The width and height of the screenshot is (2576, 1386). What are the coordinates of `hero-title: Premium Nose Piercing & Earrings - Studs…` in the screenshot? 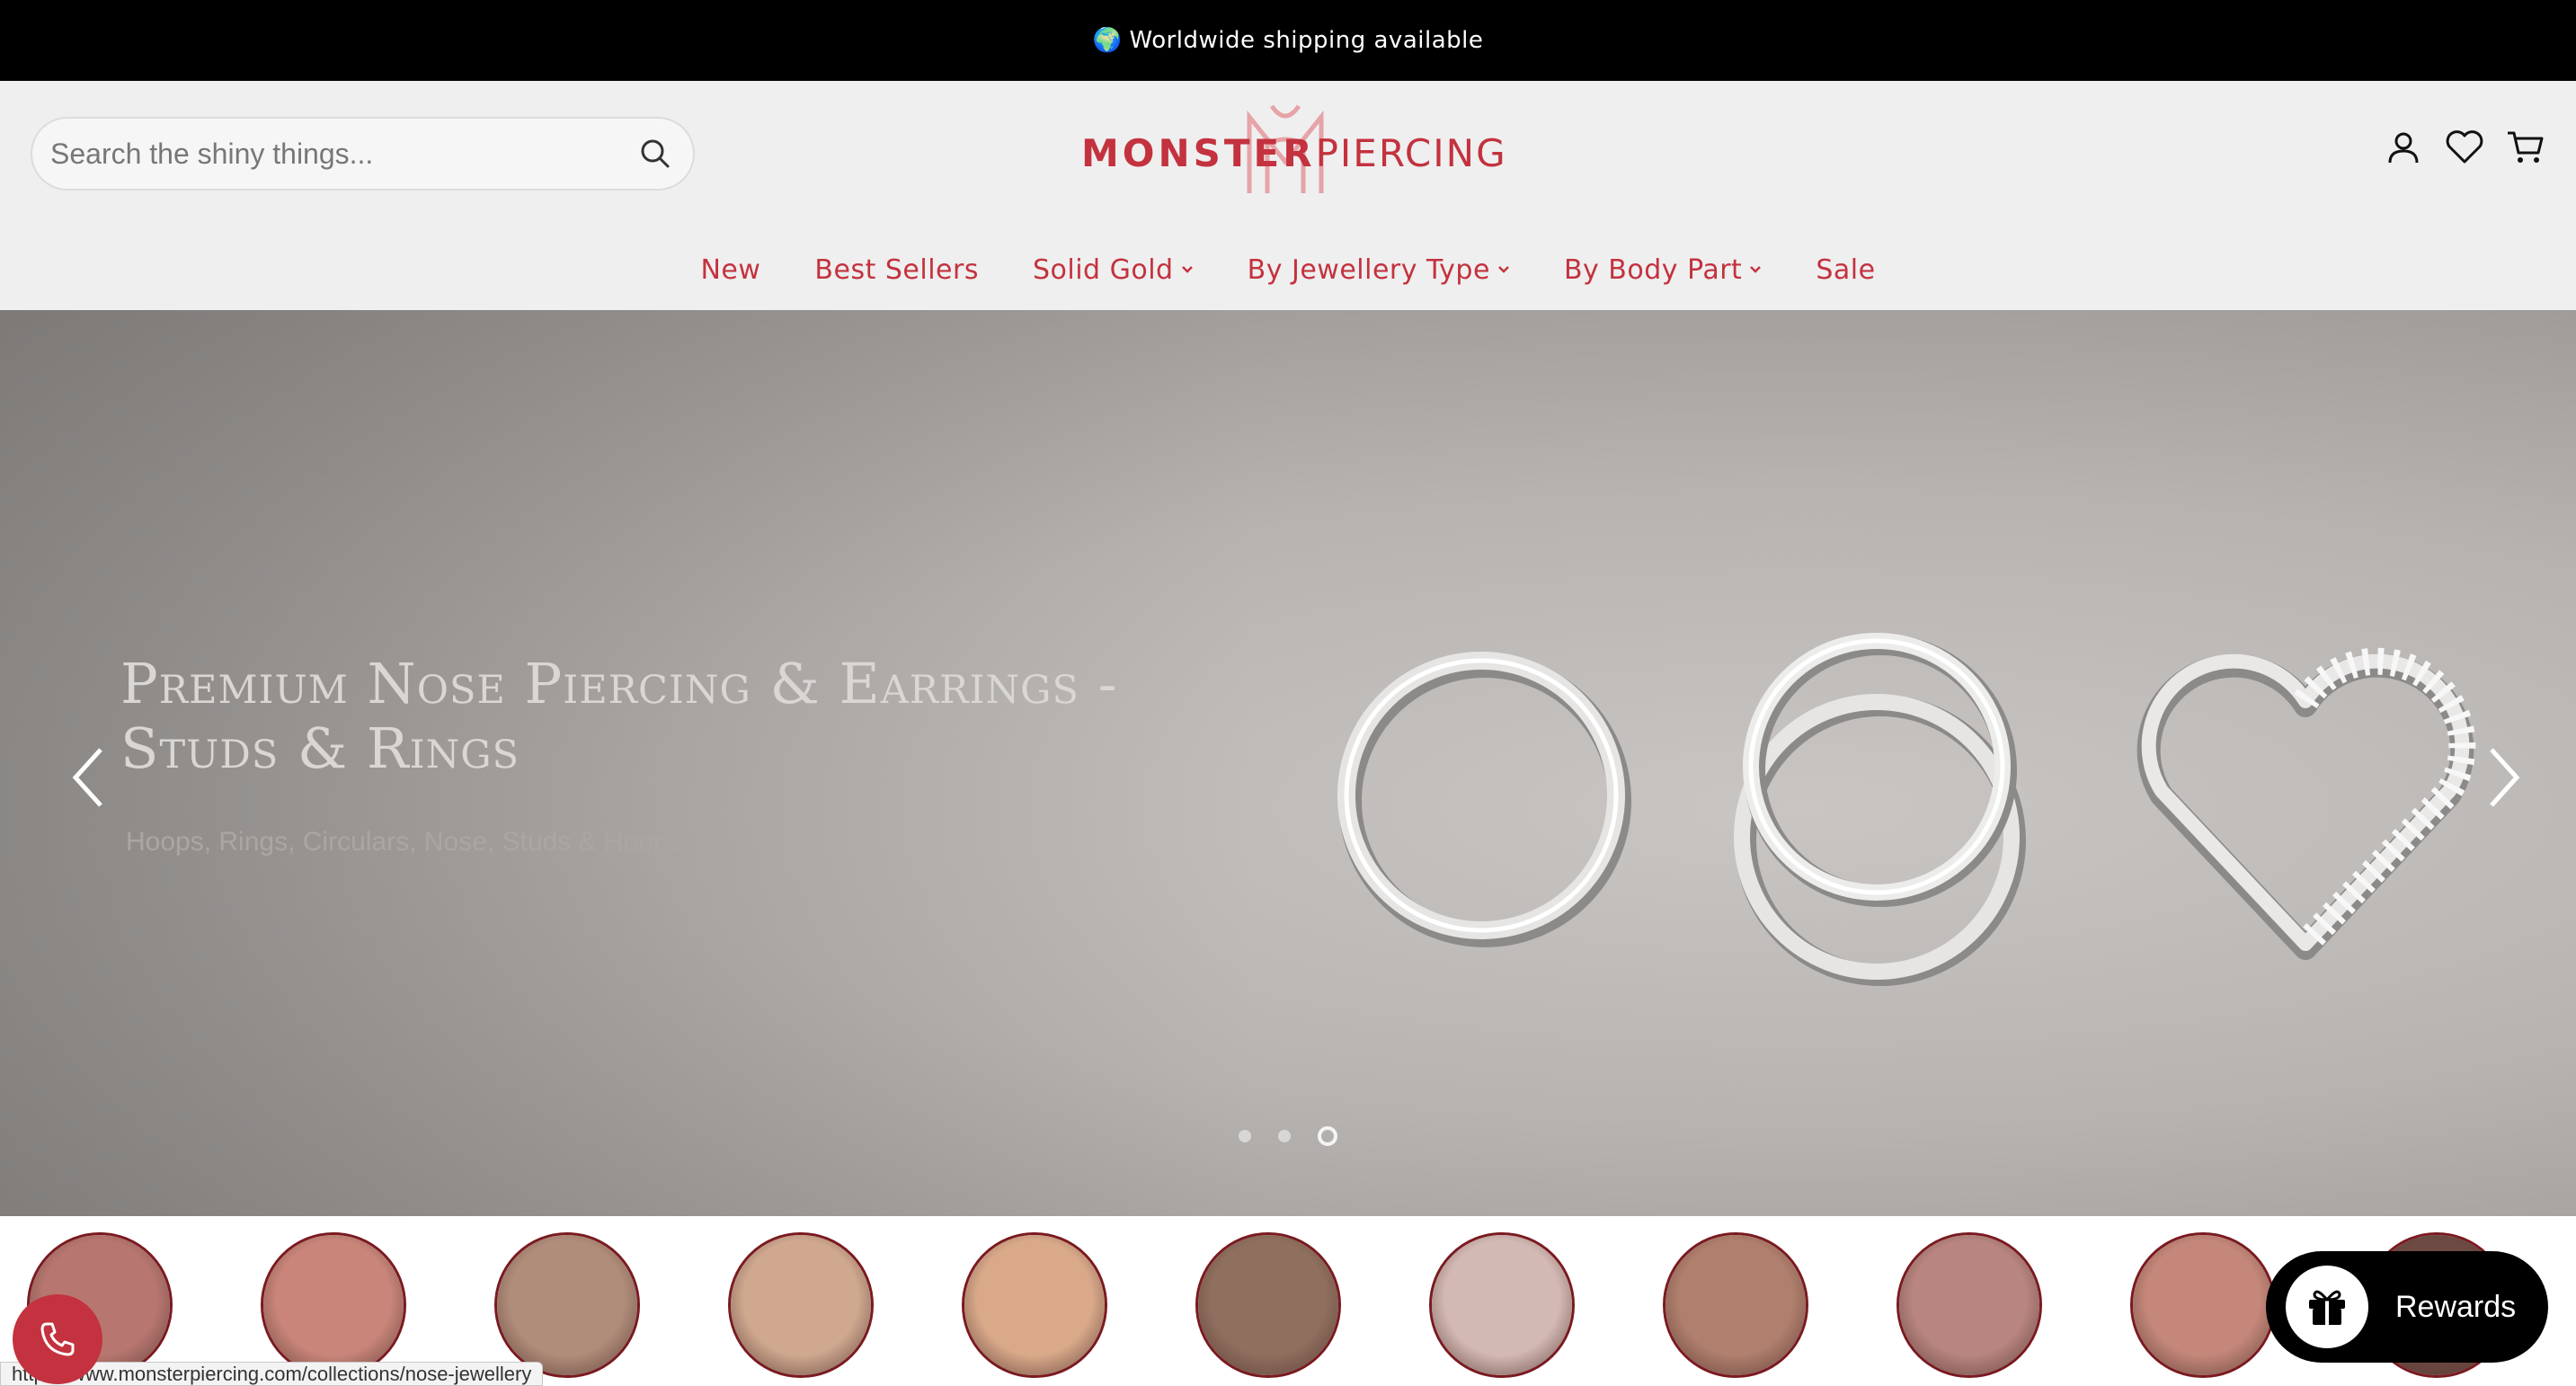 It's located at (641, 716).